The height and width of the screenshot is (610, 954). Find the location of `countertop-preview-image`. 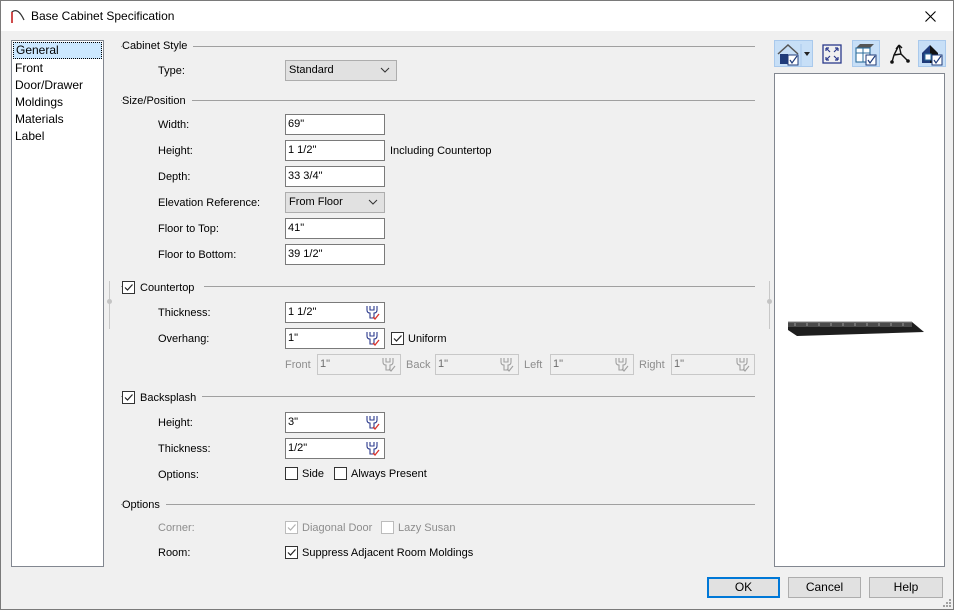

countertop-preview-image is located at coordinates (856, 328).